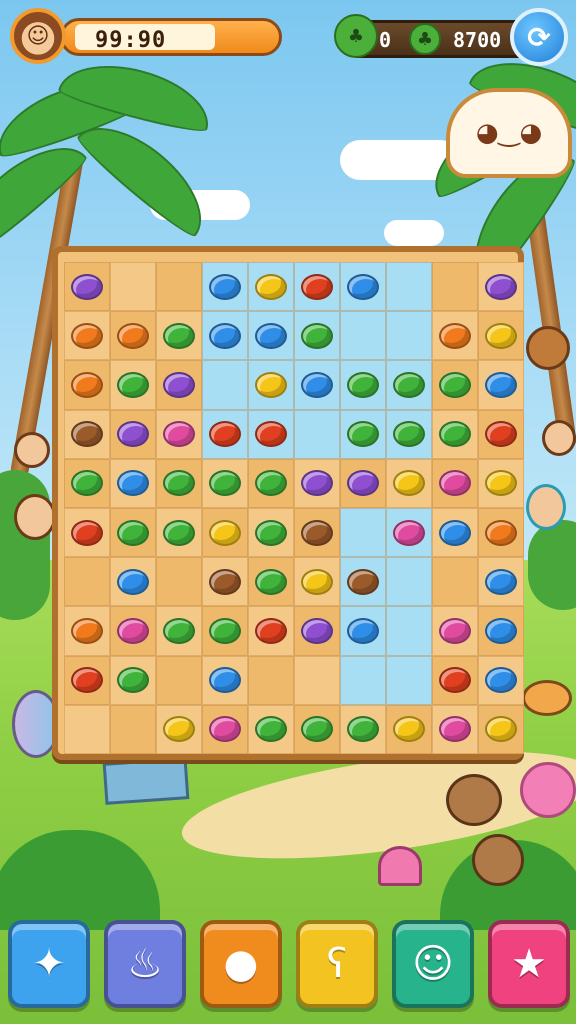 The image size is (576, 1024). What do you see at coordinates (49, 964) in the screenshot?
I see `wand-powerup-button: ✦` at bounding box center [49, 964].